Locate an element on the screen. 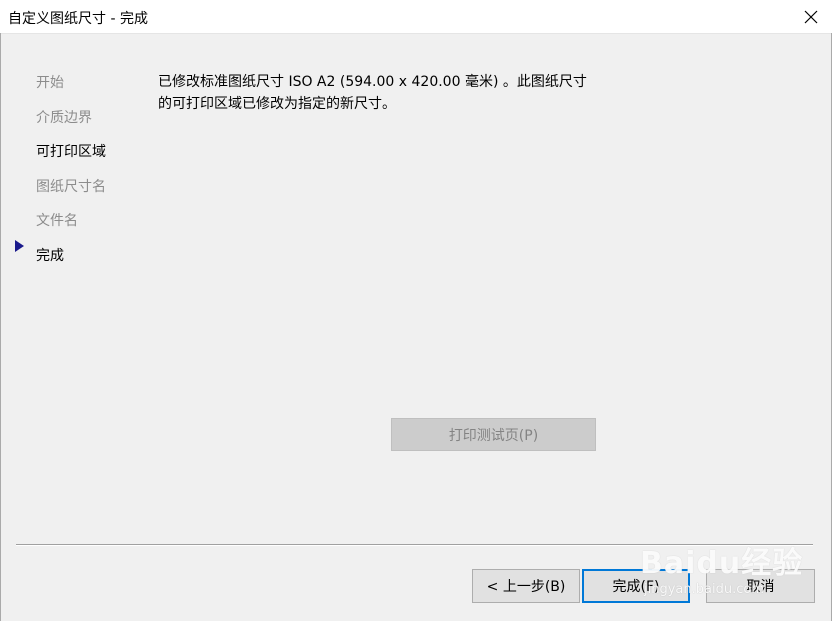 The image size is (832, 621). window-left-border is located at coordinates (0, 327).